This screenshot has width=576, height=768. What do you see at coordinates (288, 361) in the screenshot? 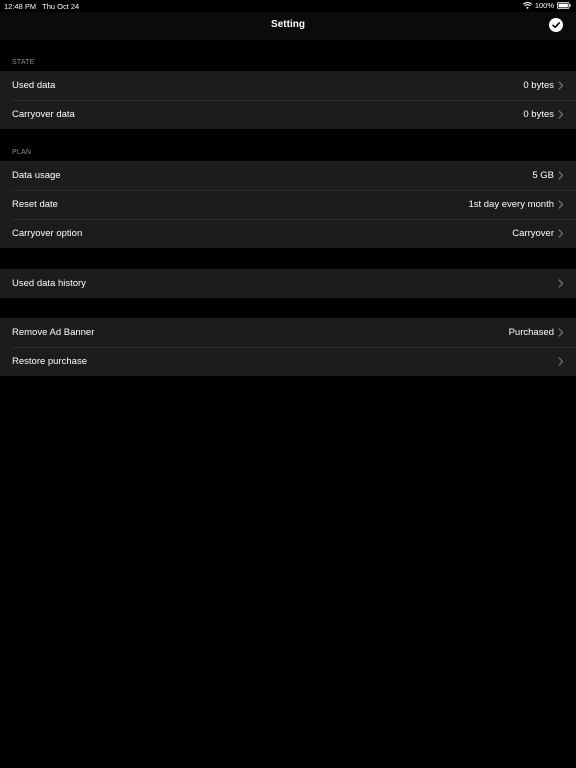
I see `restore-purchase-row: Restore purchase` at bounding box center [288, 361].